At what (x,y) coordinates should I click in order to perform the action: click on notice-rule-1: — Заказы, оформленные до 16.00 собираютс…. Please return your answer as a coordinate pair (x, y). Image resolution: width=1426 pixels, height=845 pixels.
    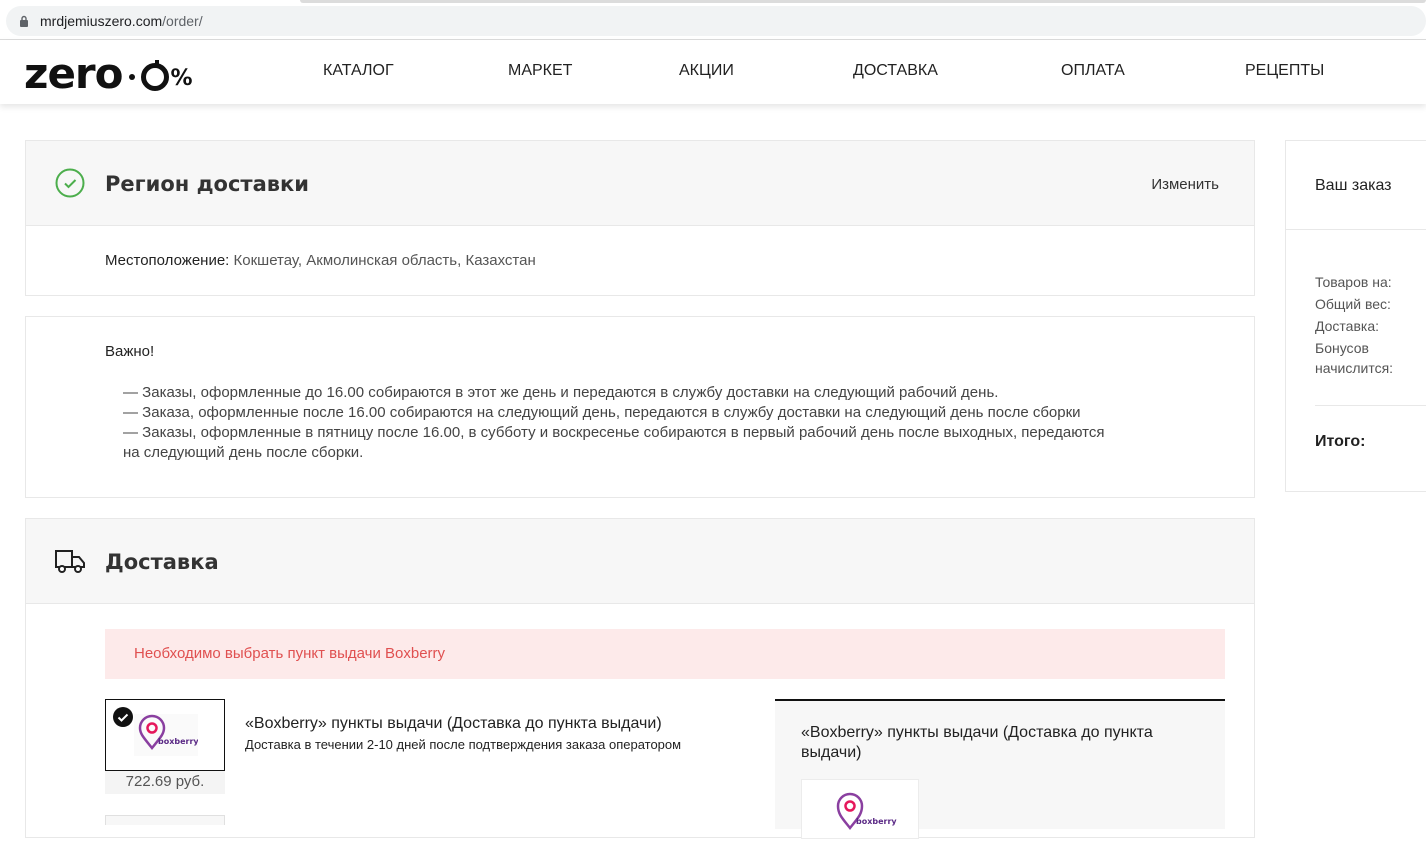
    Looking at the image, I should click on (561, 392).